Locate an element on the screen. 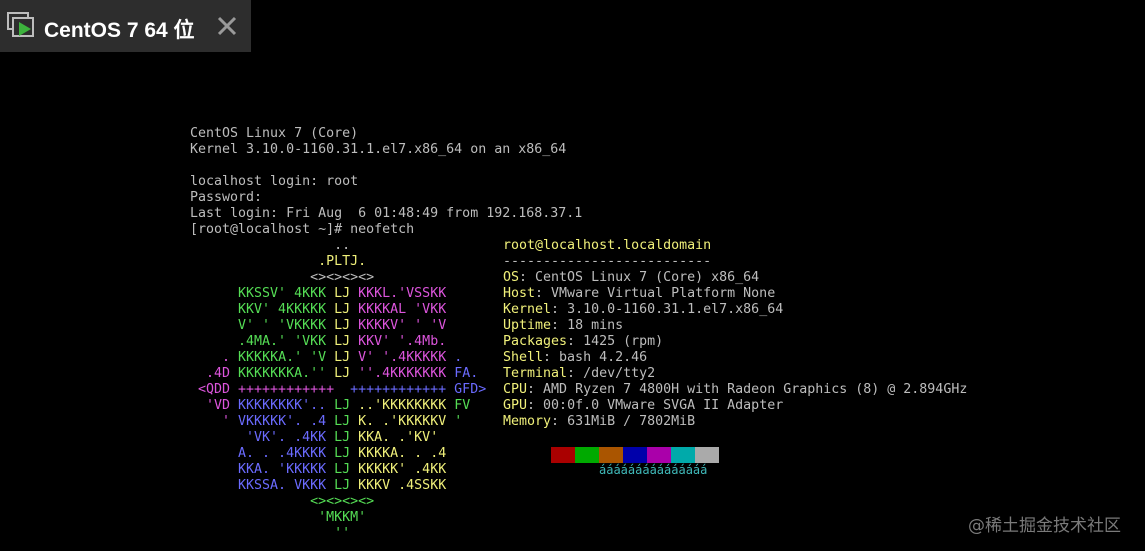  close-icon is located at coordinates (227, 26).